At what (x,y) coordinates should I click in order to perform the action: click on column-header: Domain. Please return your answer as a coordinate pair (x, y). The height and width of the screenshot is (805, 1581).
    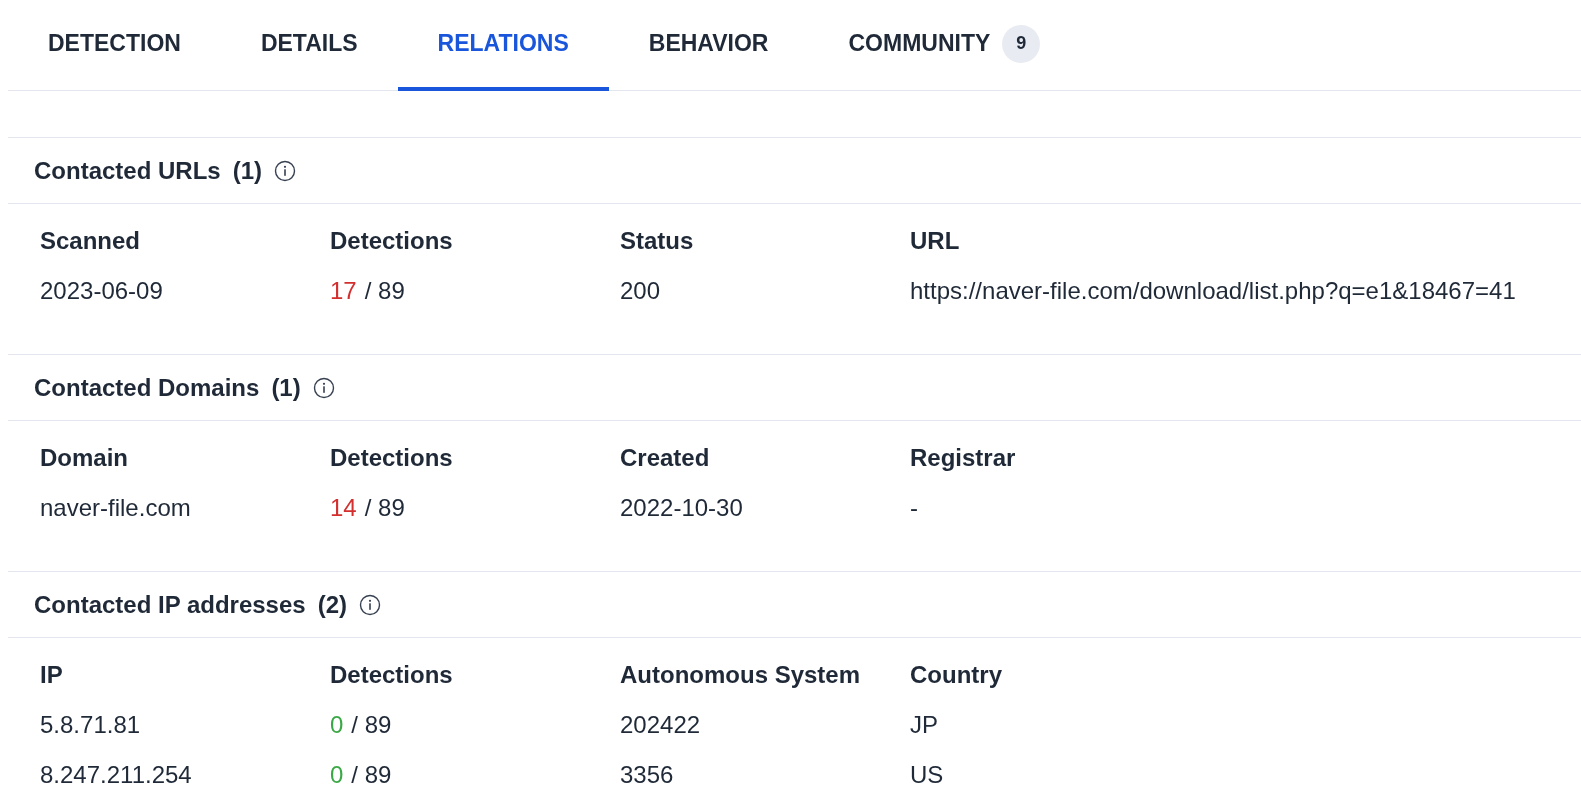
    Looking at the image, I should click on (84, 458).